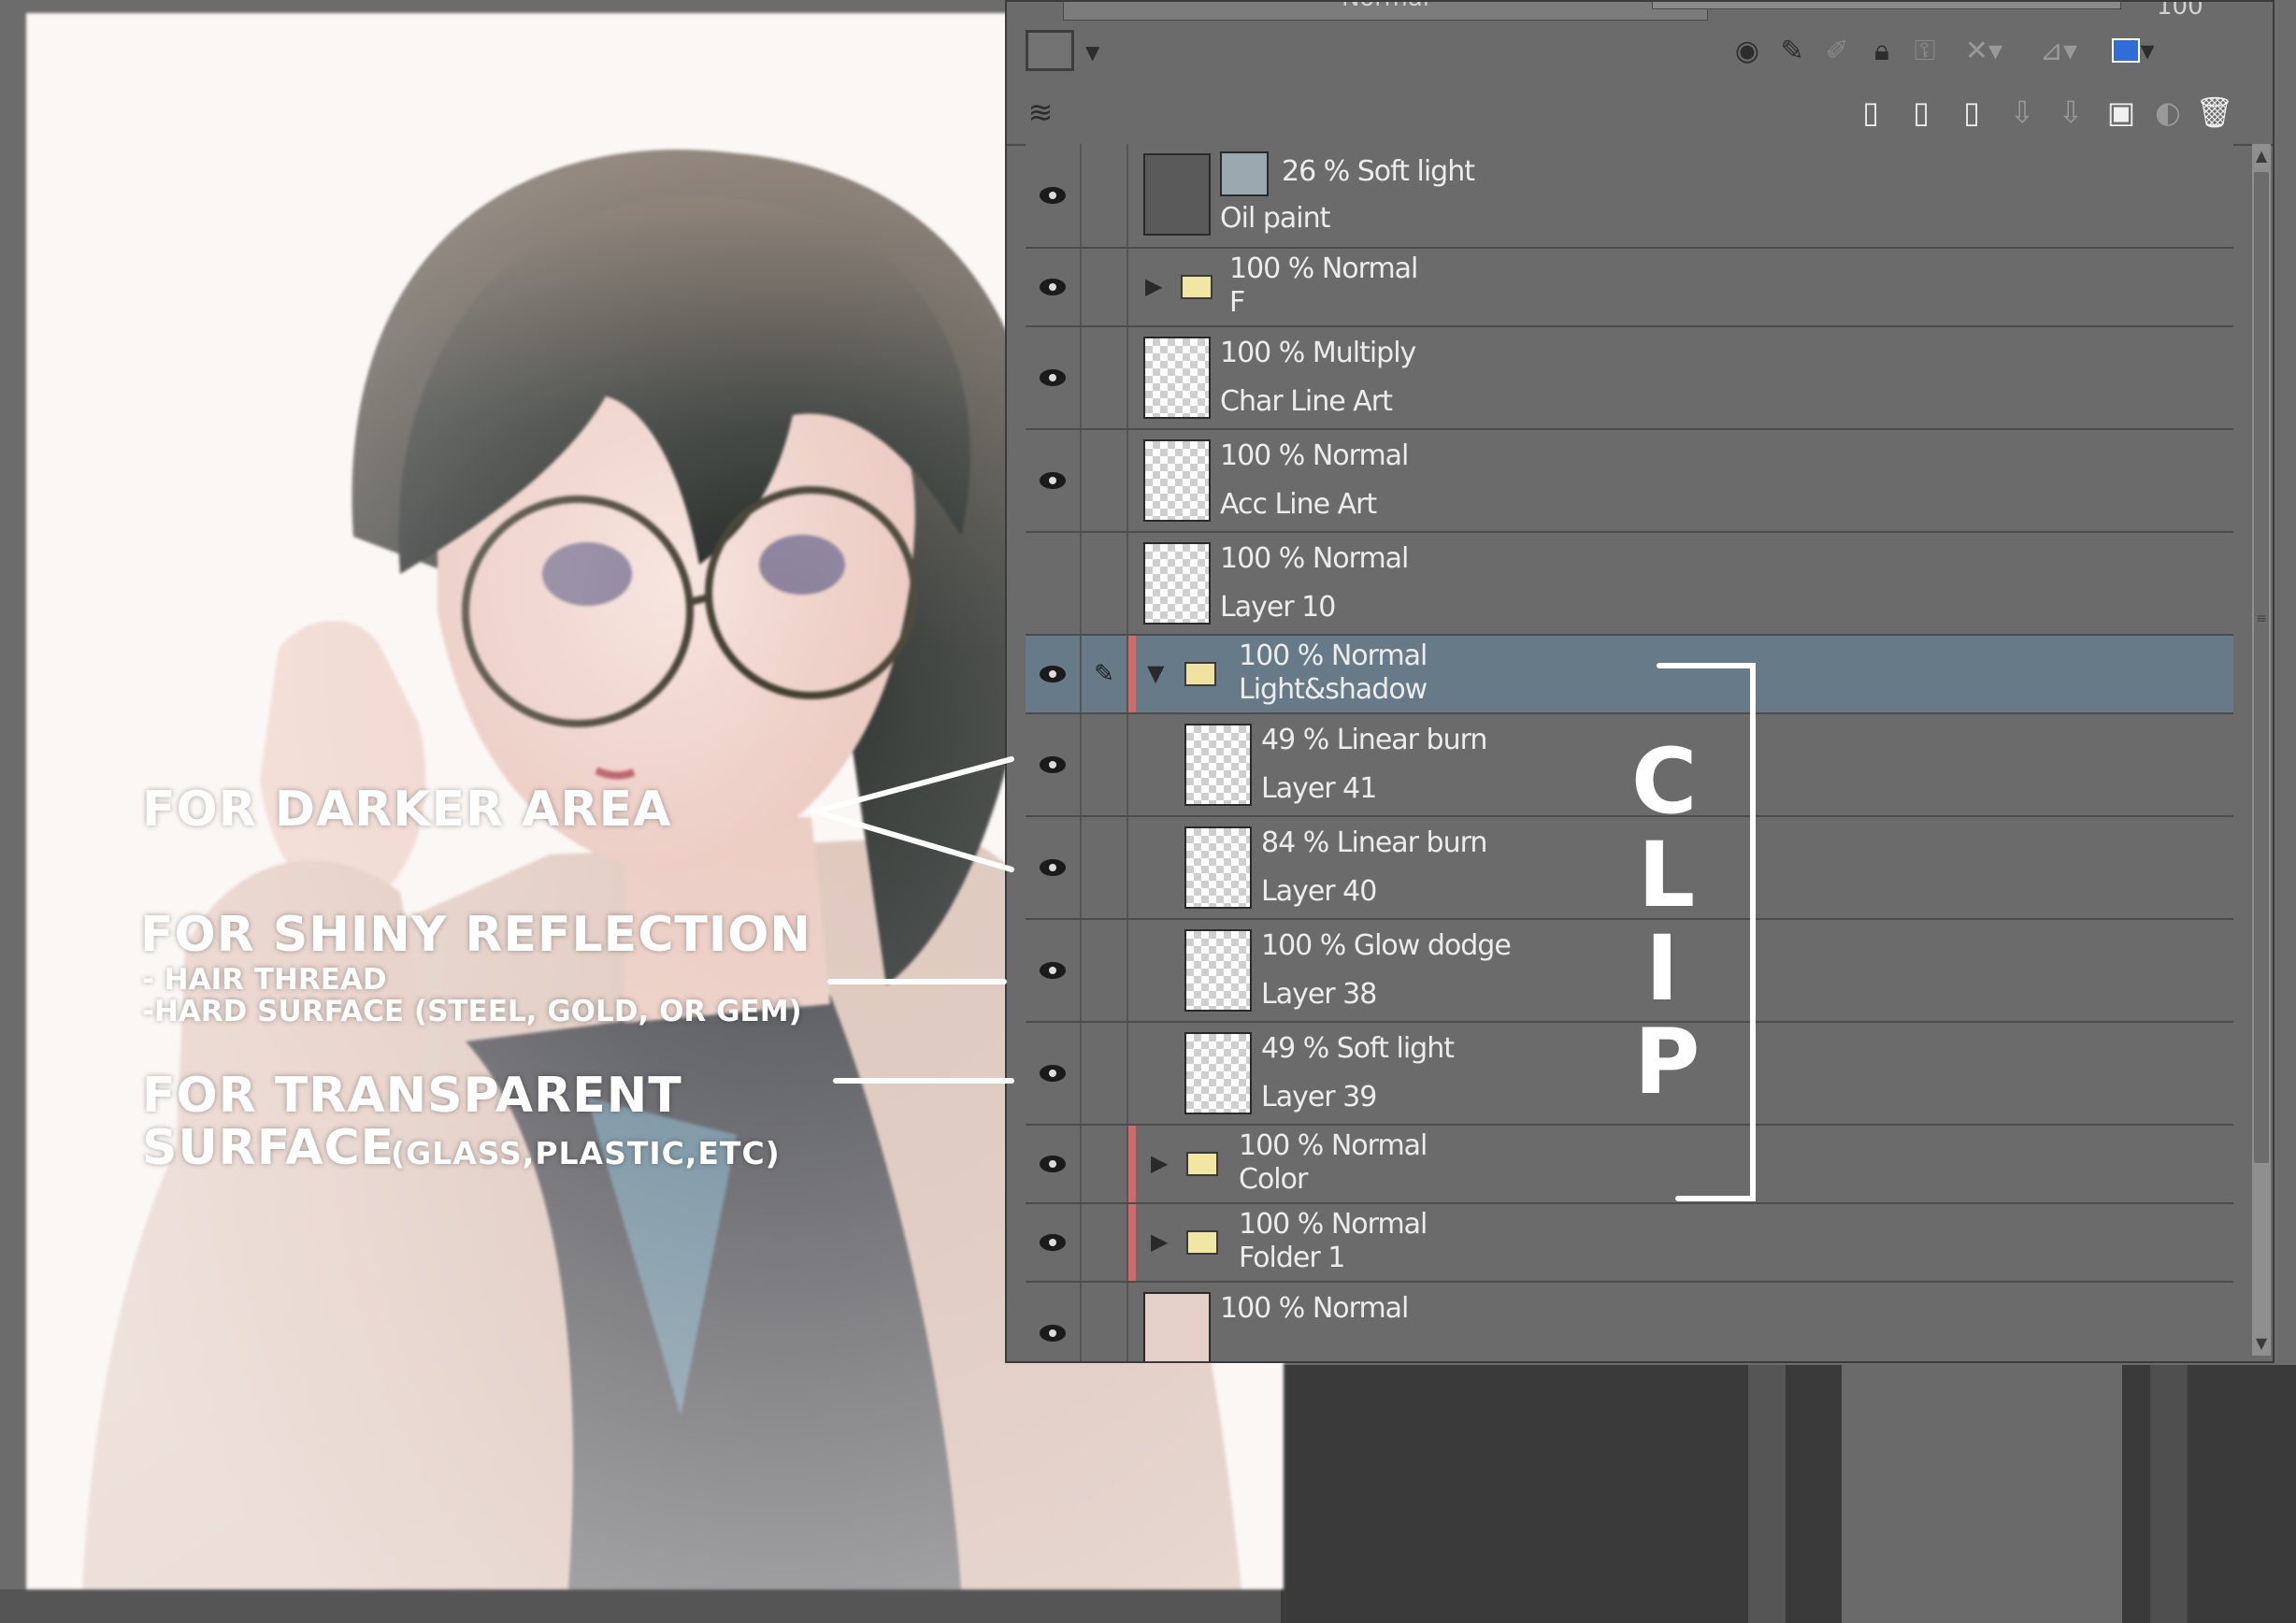 This screenshot has width=2296, height=1623. I want to click on edit-target-cell: ✎, so click(1105, 674).